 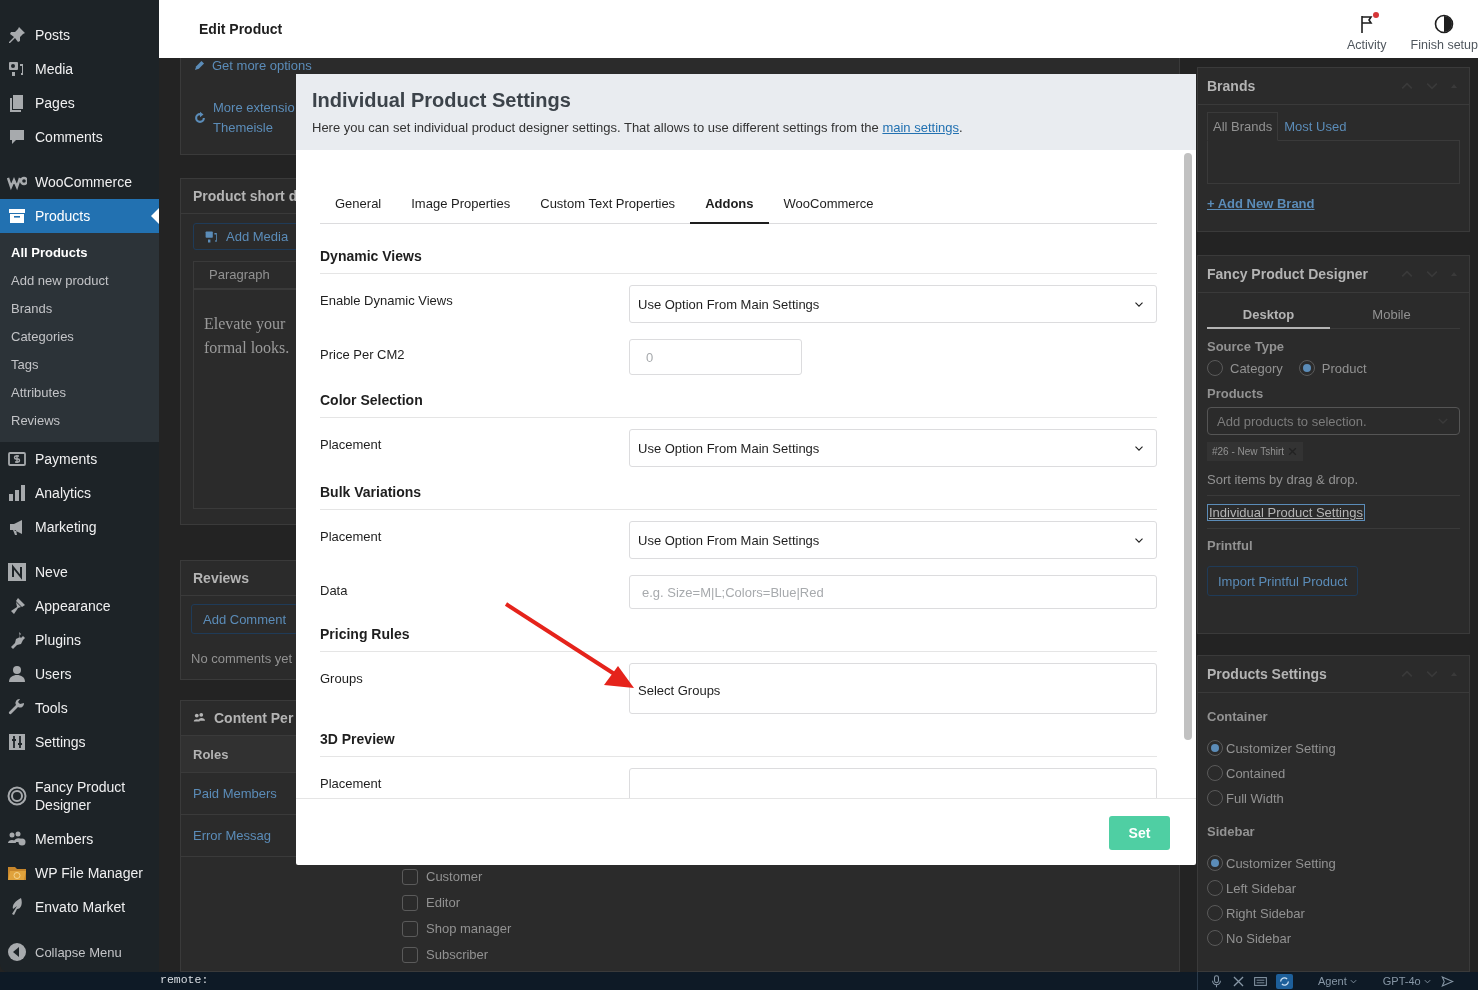 What do you see at coordinates (1260, 981) in the screenshot?
I see `keyboard-icon` at bounding box center [1260, 981].